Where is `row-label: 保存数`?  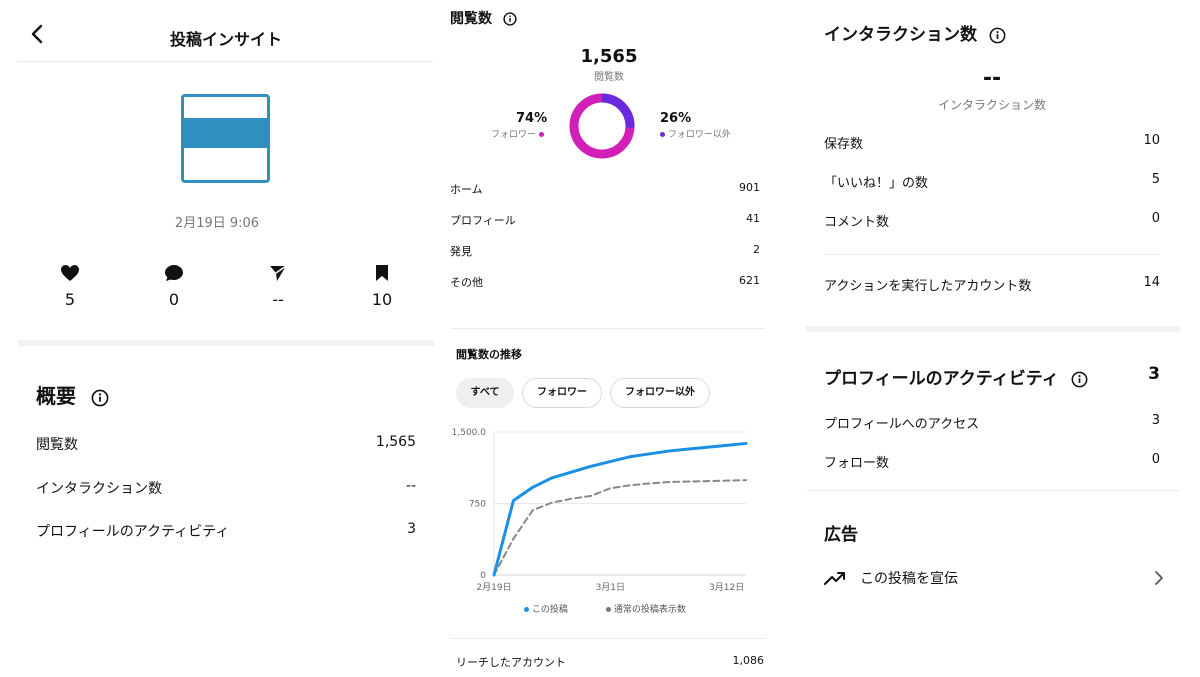
row-label: 保存数 is located at coordinates (844, 144).